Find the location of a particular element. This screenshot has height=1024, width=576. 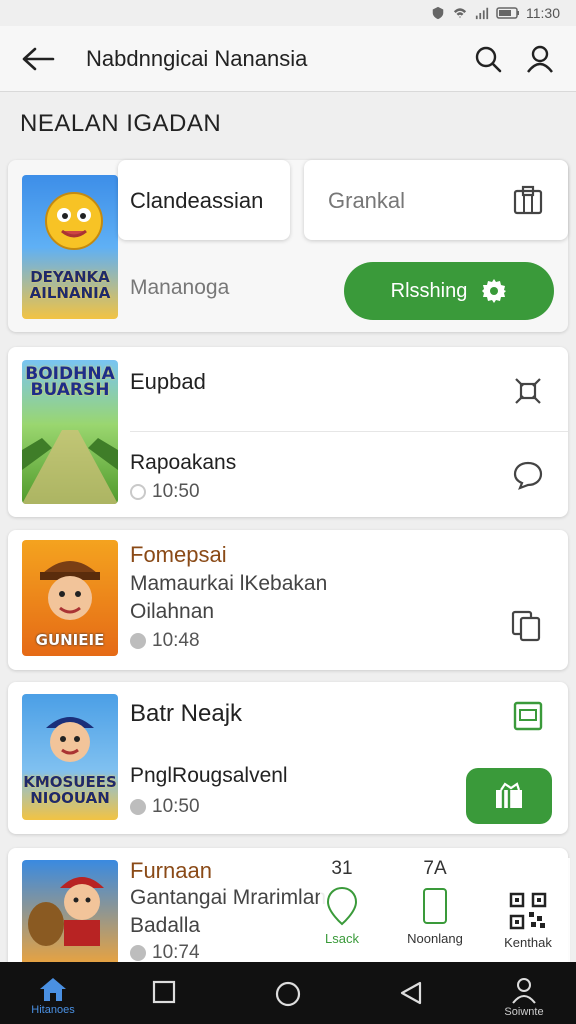

game-thumbnail: KMOSUEES NIOOUAN is located at coordinates (70, 757).